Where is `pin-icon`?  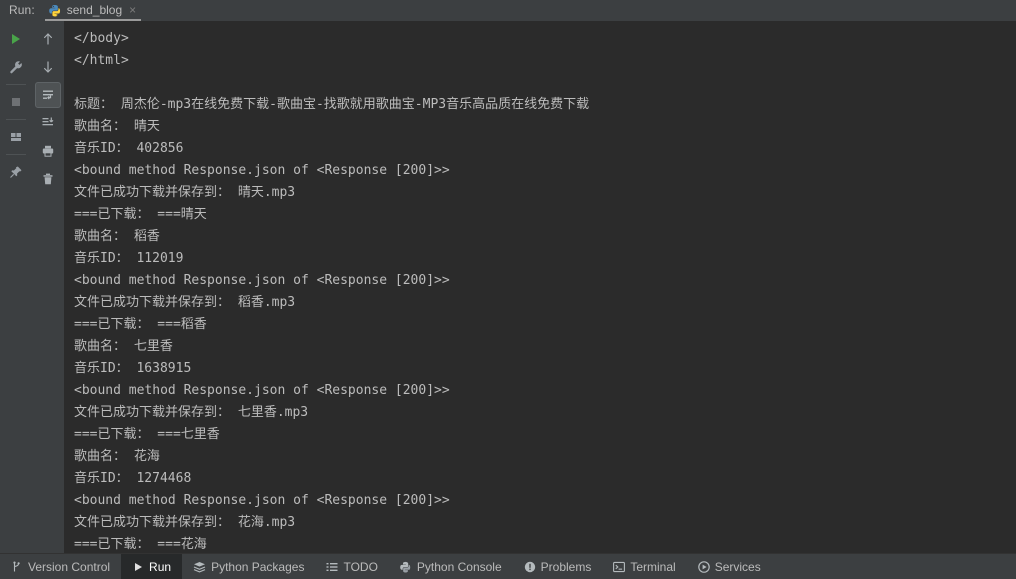 pin-icon is located at coordinates (16, 172).